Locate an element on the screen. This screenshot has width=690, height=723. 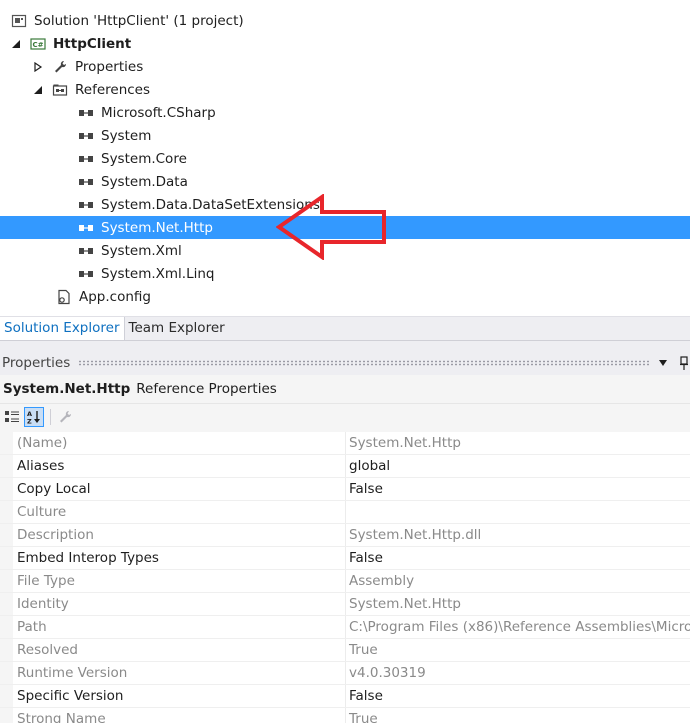
csharp-project-icon: C# is located at coordinates (38, 44).